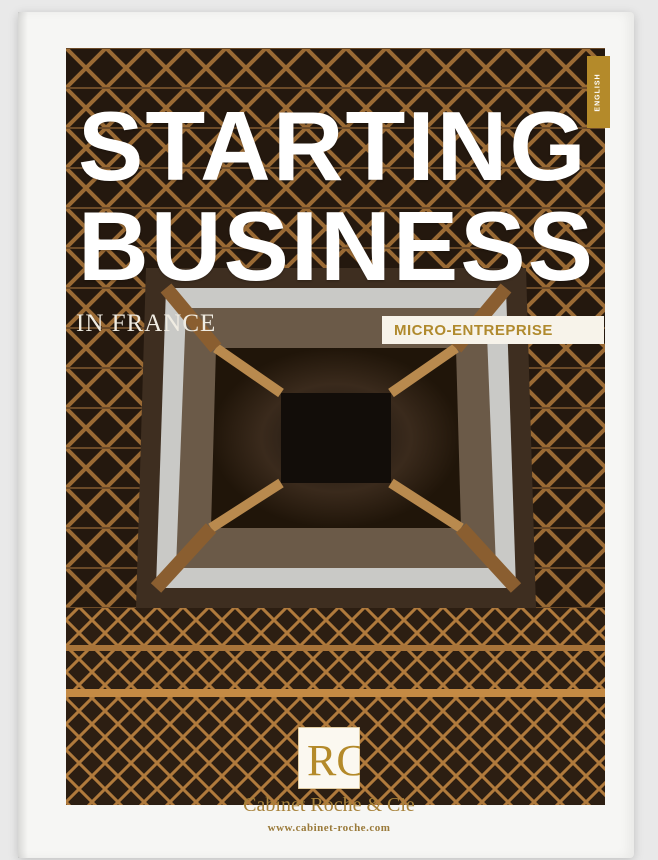 Image resolution: width=658 pixels, height=860 pixels. Describe the element at coordinates (23, 435) in the screenshot. I see `spine-shadow` at that location.